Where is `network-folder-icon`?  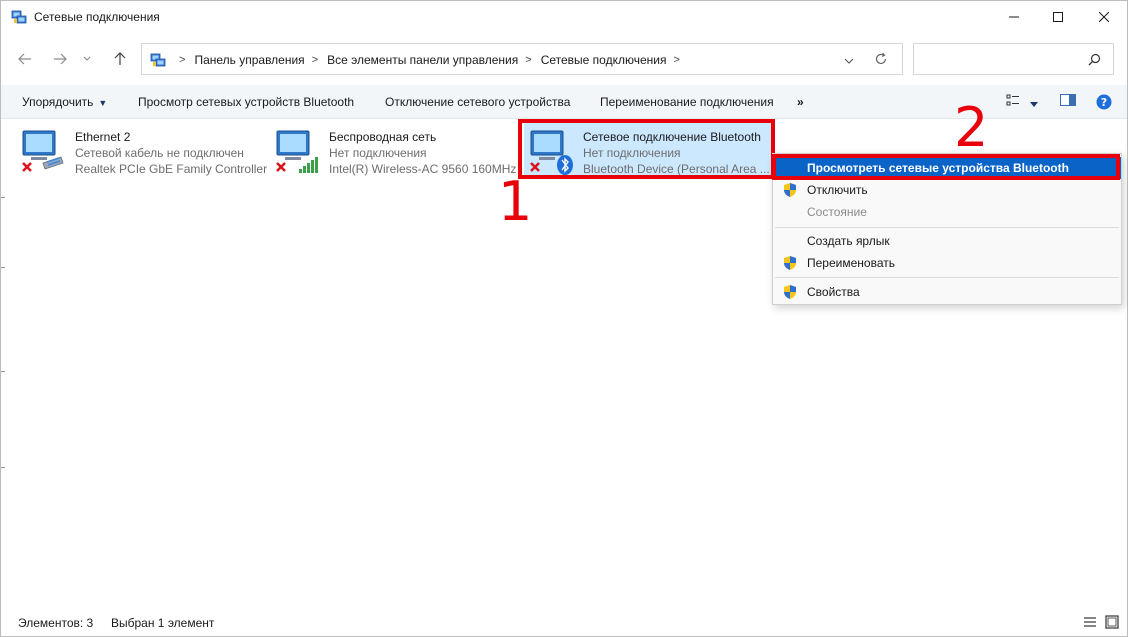 network-folder-icon is located at coordinates (19, 17).